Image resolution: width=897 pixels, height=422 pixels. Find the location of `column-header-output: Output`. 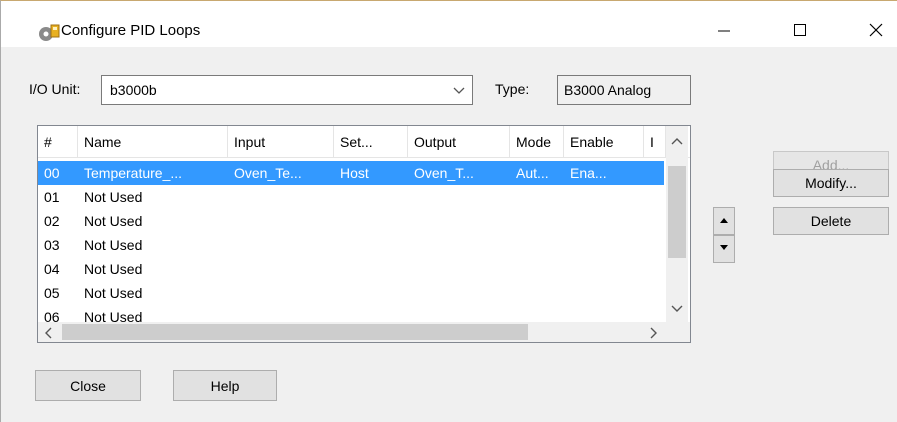

column-header-output: Output is located at coordinates (459, 142).